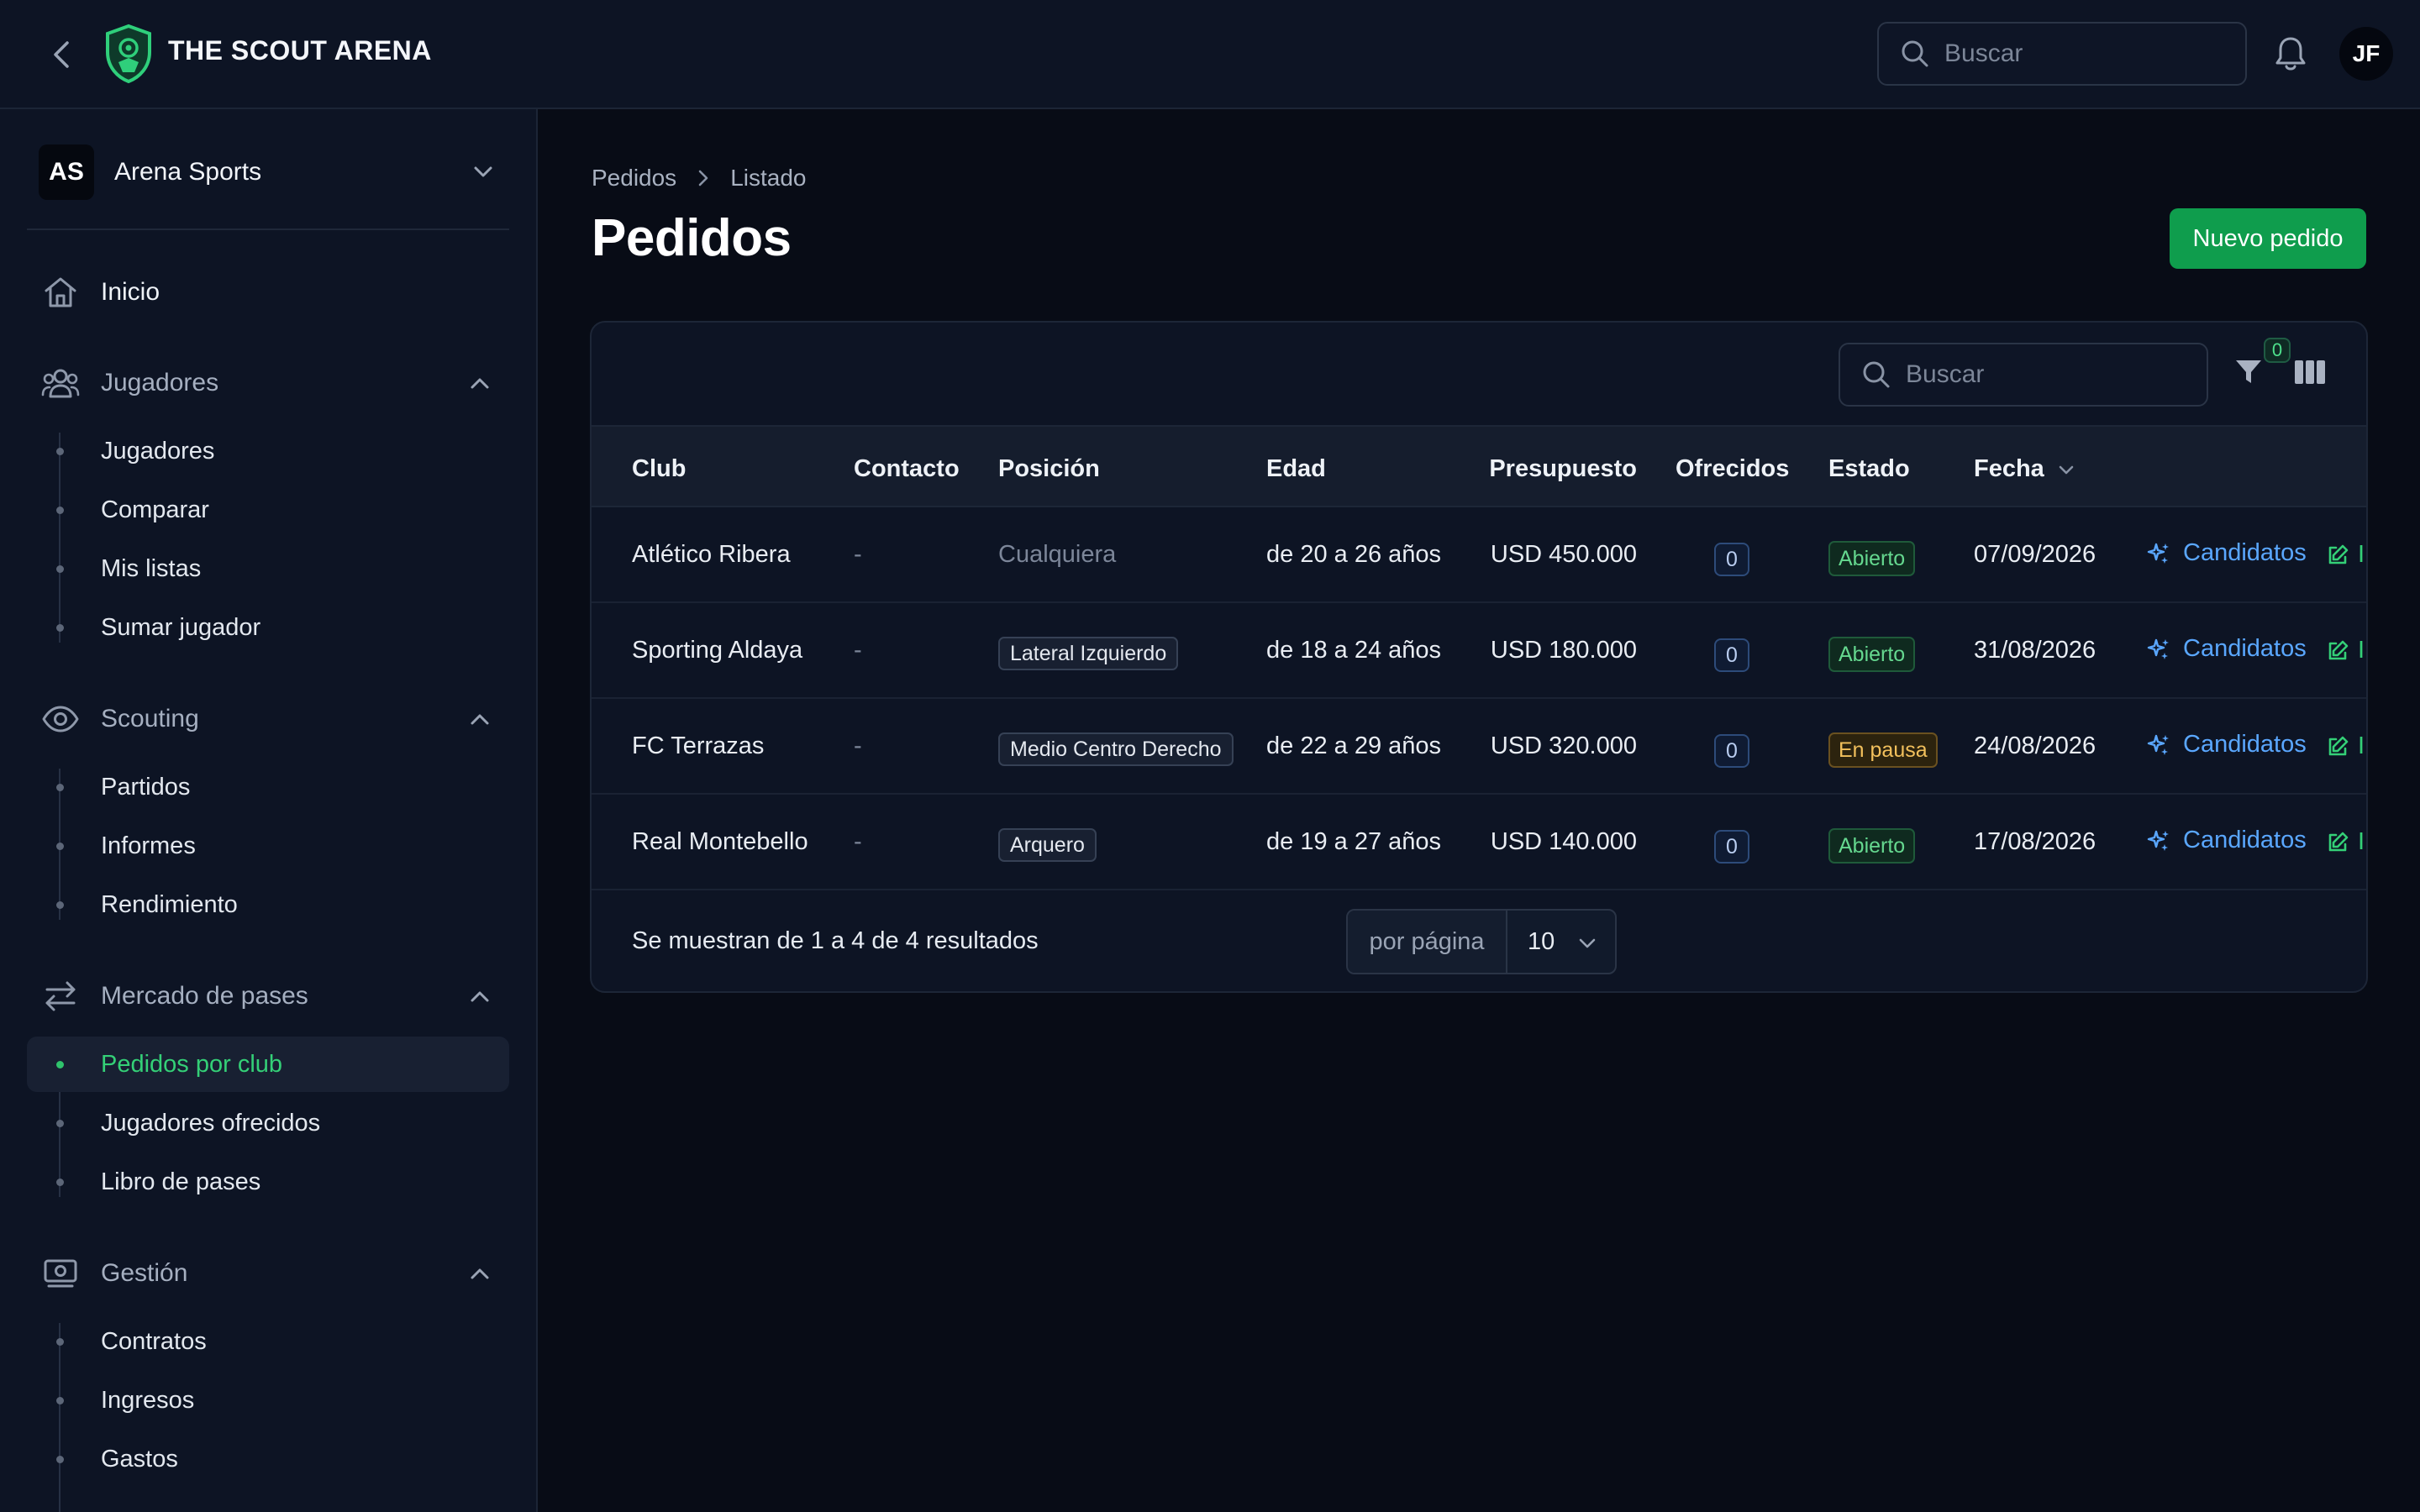 The image size is (2420, 1512). Describe the element at coordinates (148, 1400) in the screenshot. I see `sidebar-item-label: Ingresos` at that location.